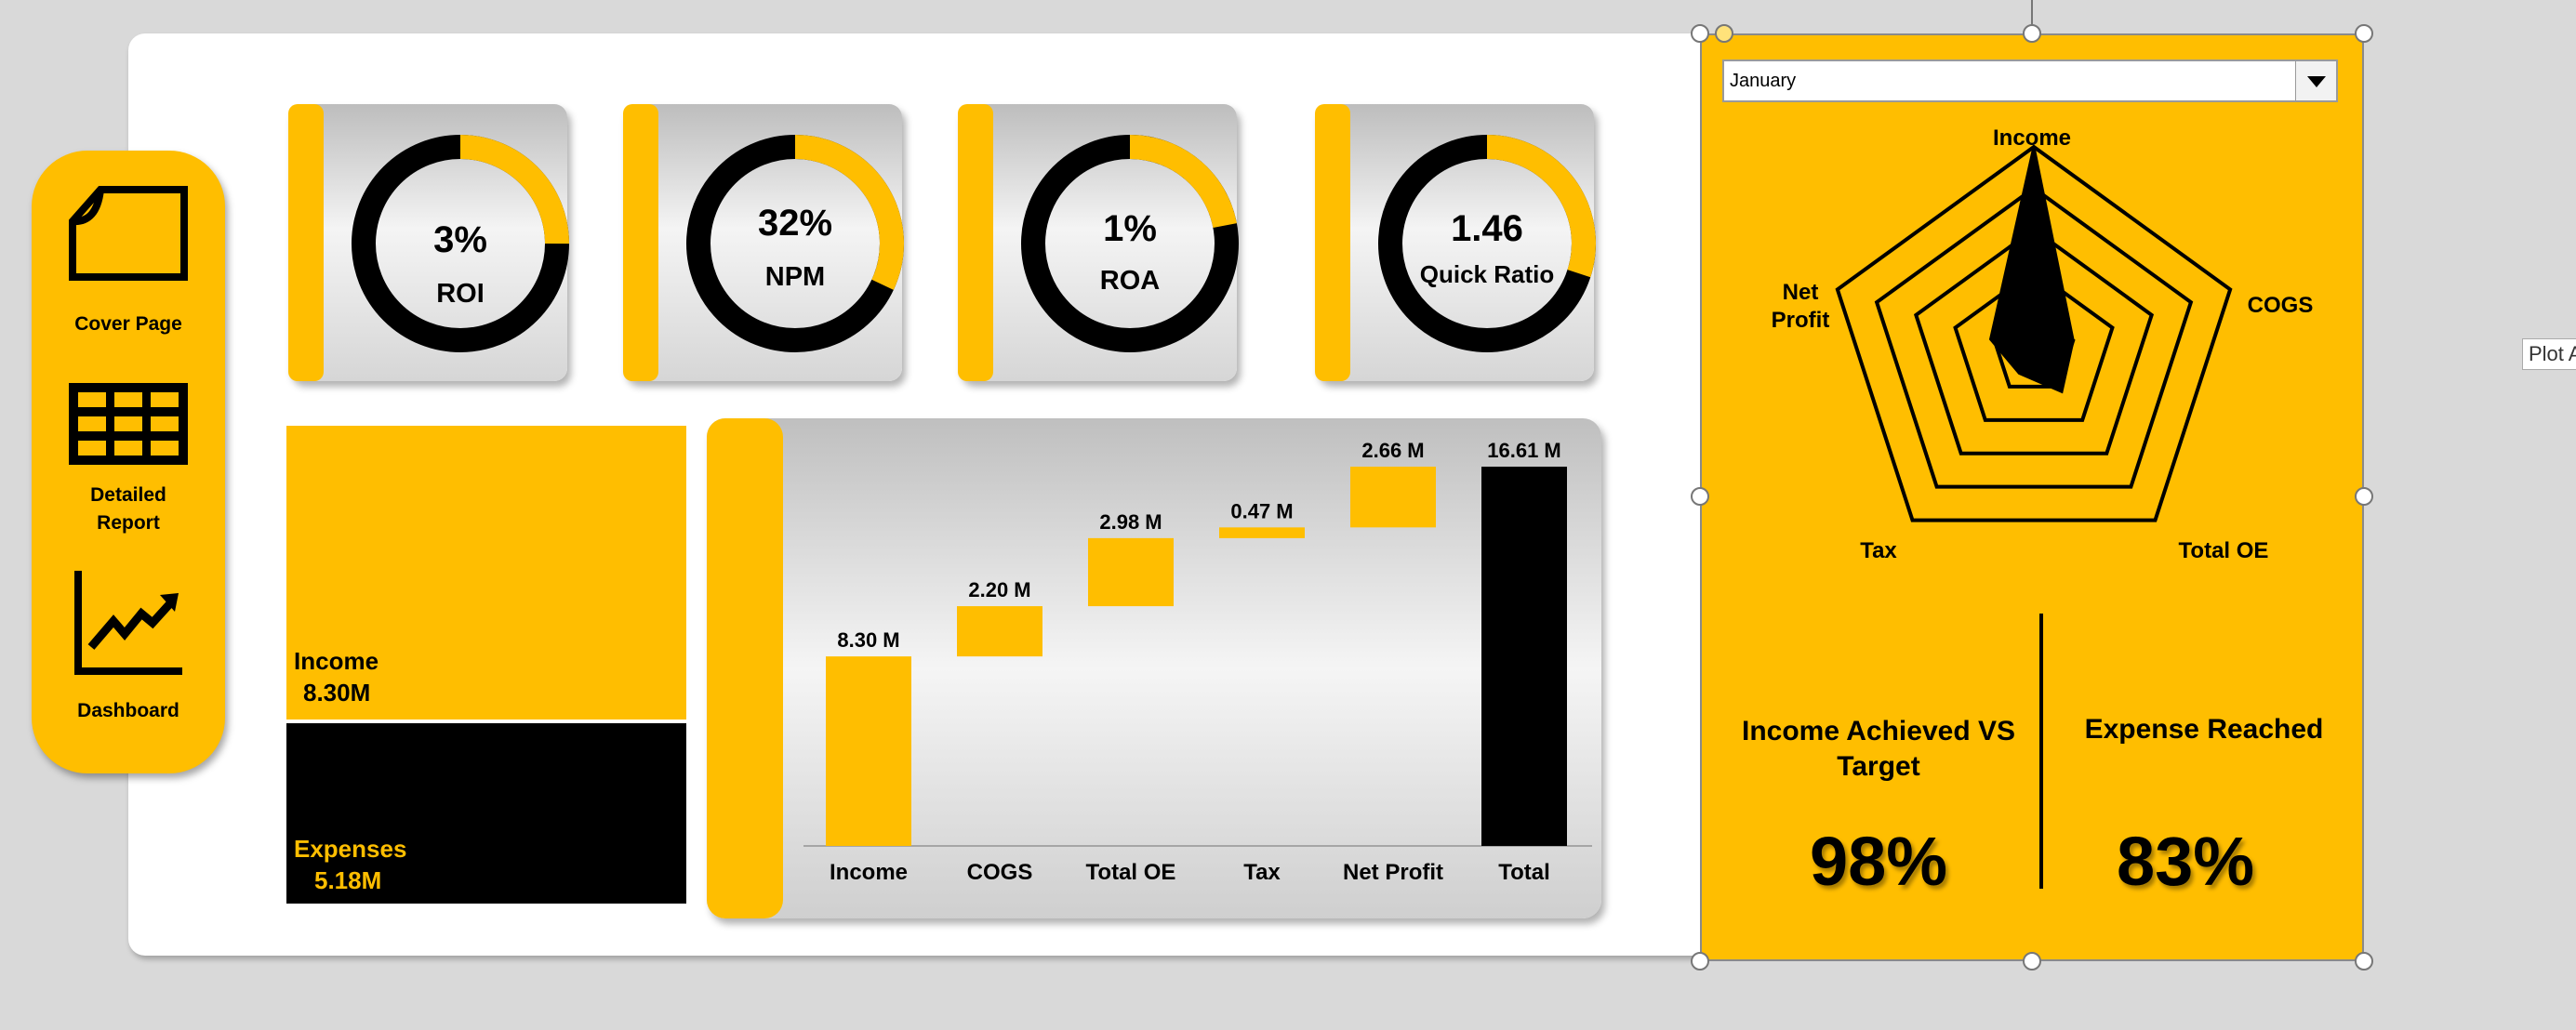 This screenshot has width=2576, height=1030. Describe the element at coordinates (336, 661) in the screenshot. I see `income-label: Income` at that location.